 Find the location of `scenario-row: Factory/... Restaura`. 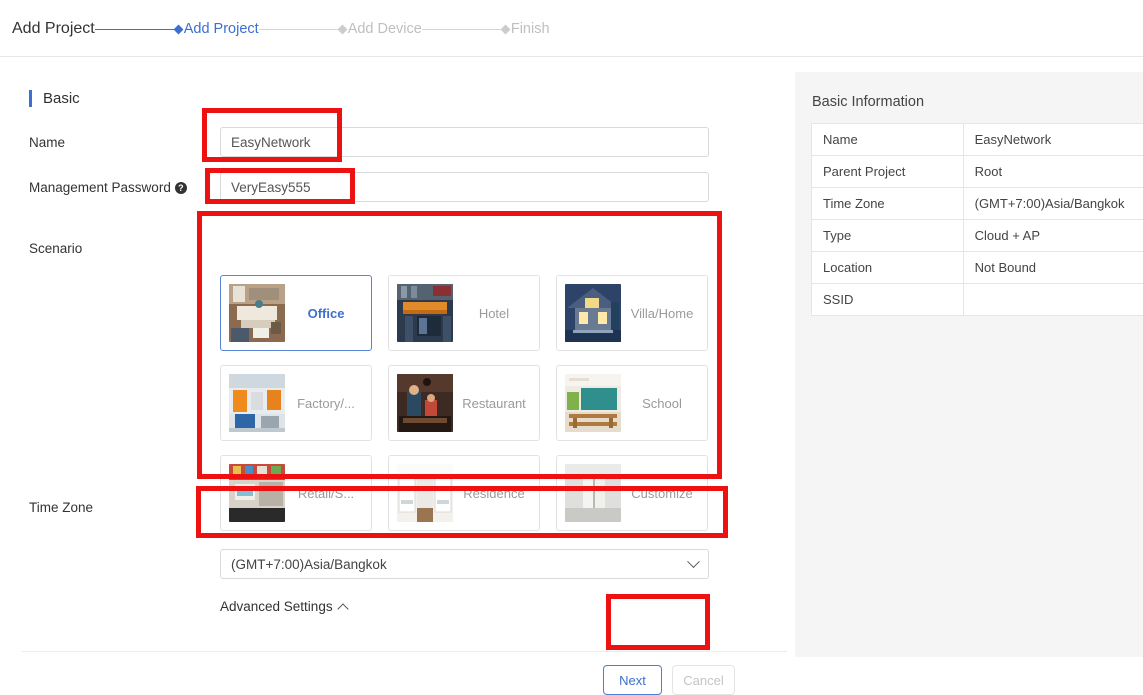

scenario-row: Factory/... Restaura is located at coordinates (465, 403).